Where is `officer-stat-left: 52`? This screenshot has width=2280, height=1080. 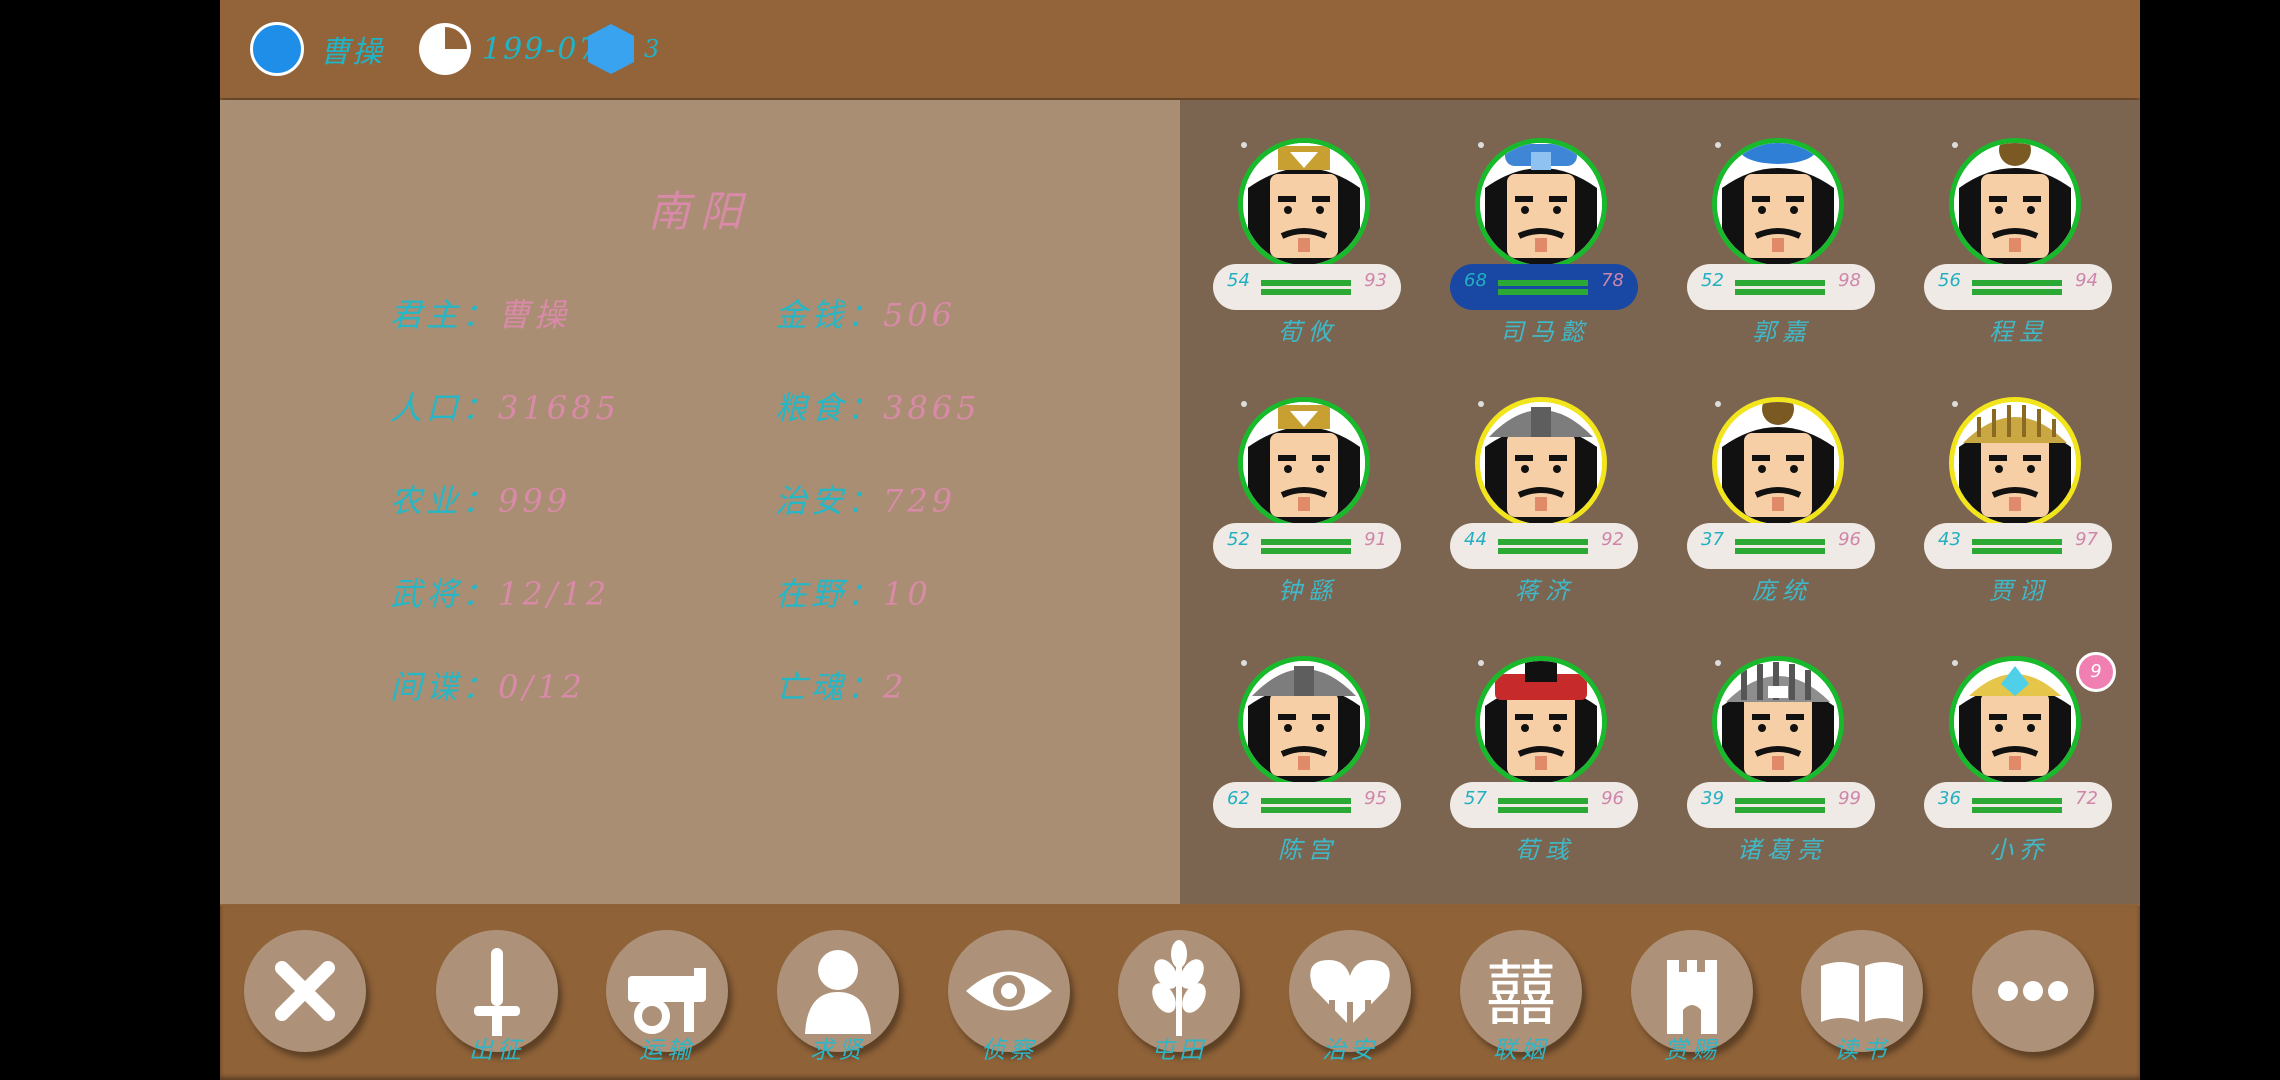 officer-stat-left: 52 is located at coordinates (1238, 539).